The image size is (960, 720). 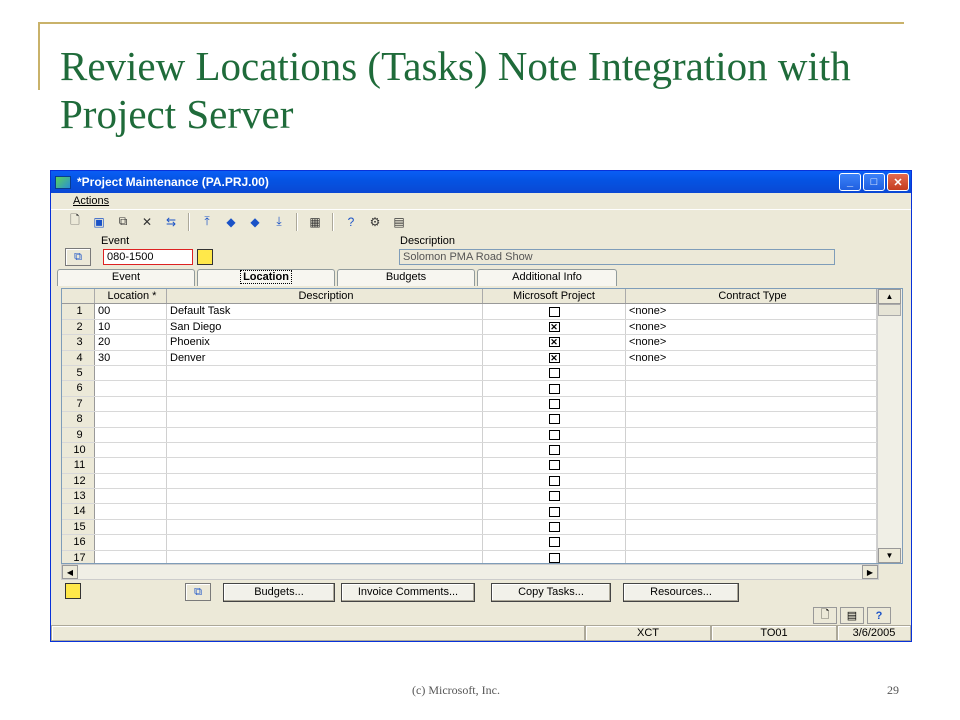 What do you see at coordinates (75, 222) in the screenshot?
I see `new-icon: 🗋` at bounding box center [75, 222].